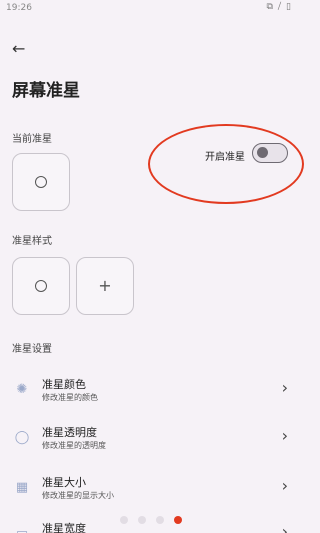 The image size is (320, 533). I want to click on setting-name: 准星大小, so click(64, 482).